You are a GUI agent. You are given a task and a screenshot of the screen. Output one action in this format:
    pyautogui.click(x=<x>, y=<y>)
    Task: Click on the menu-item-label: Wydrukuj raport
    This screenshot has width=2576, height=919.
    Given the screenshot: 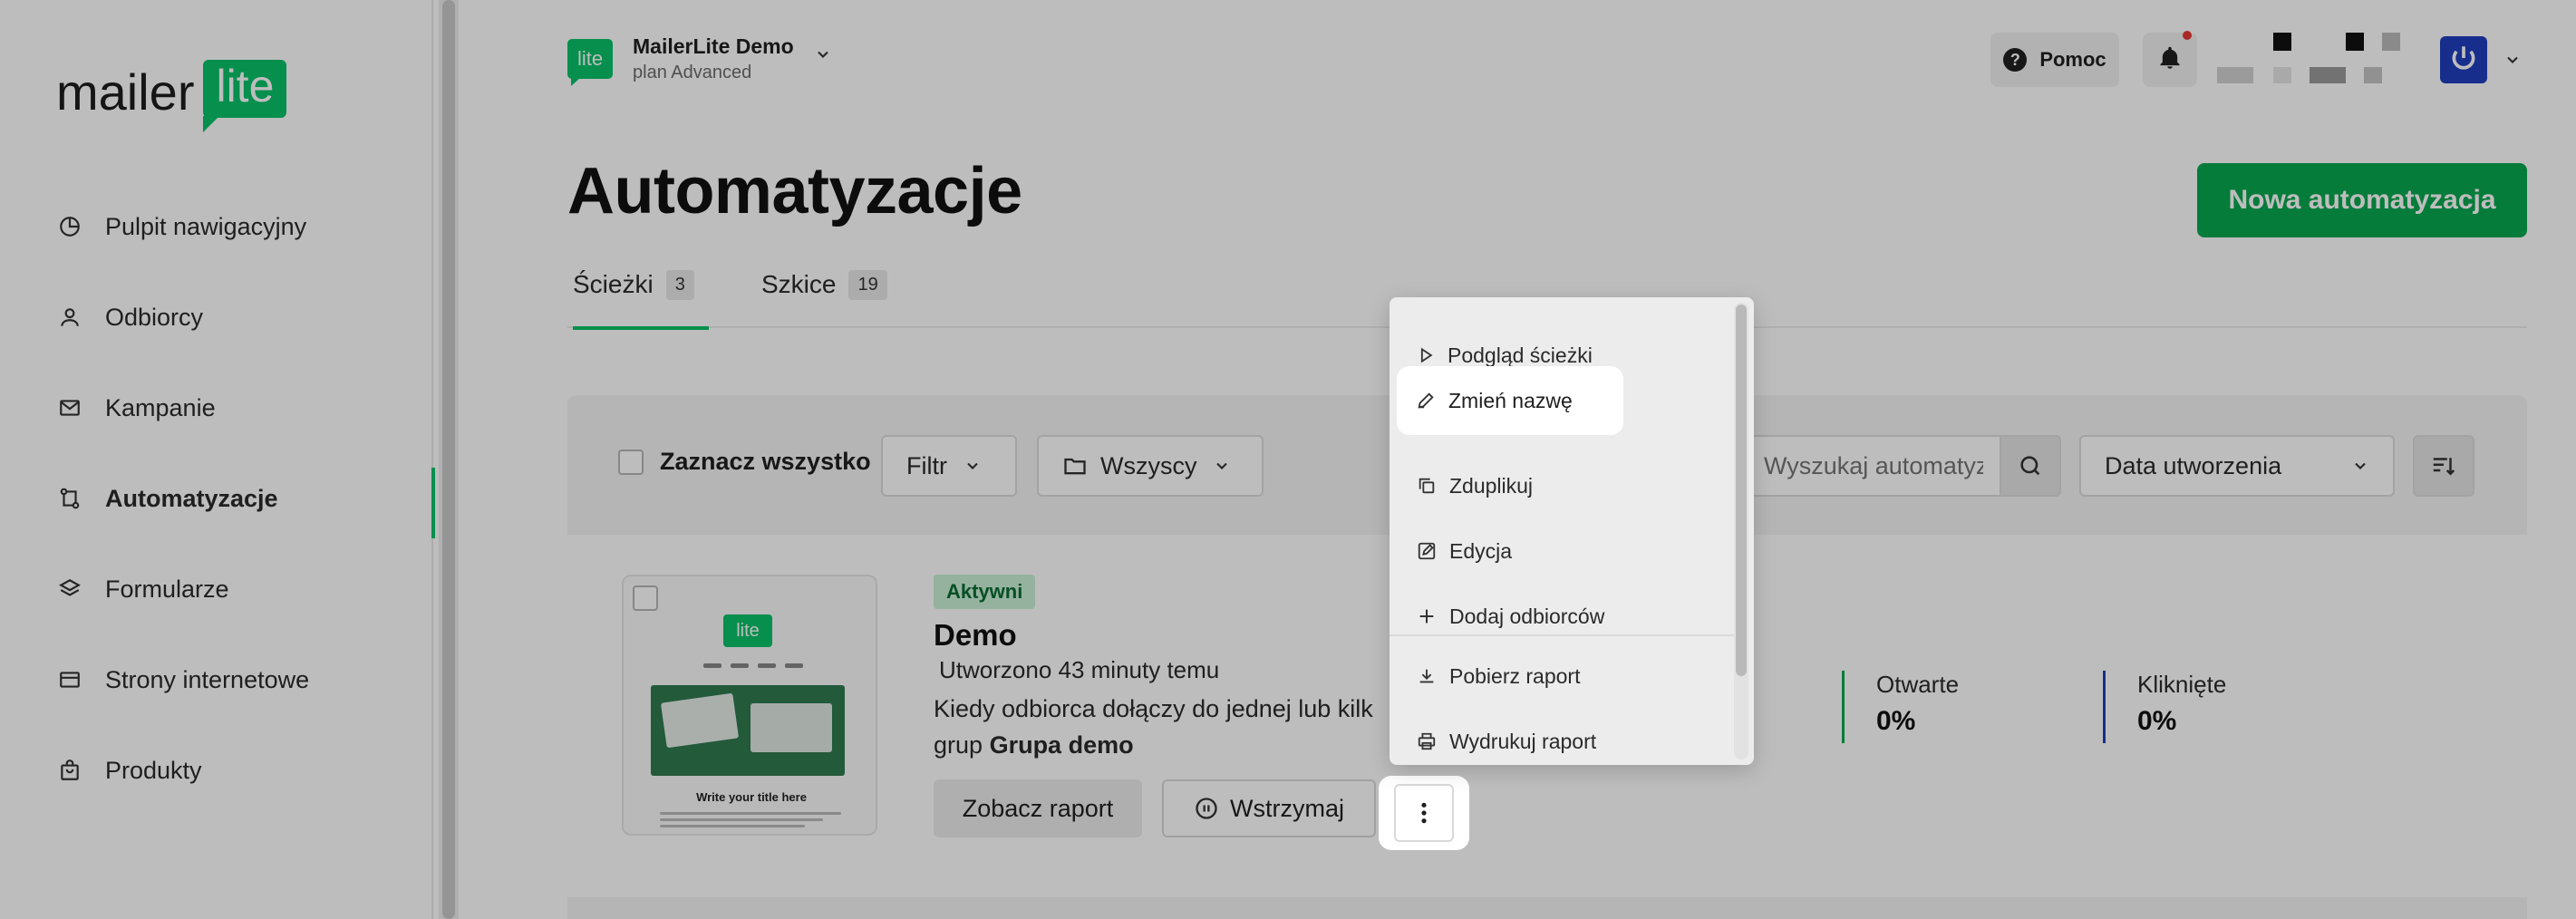 What is the action you would take?
    pyautogui.click(x=1523, y=741)
    